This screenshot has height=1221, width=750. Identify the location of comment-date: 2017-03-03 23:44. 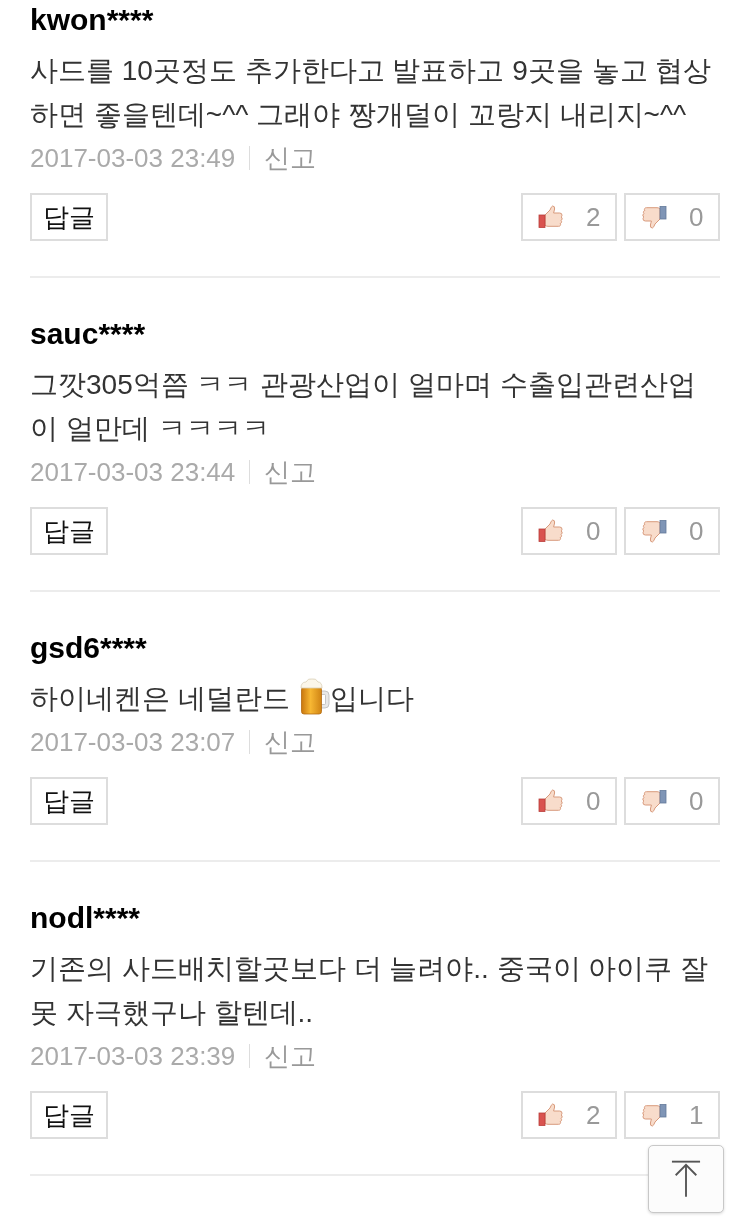
(133, 472).